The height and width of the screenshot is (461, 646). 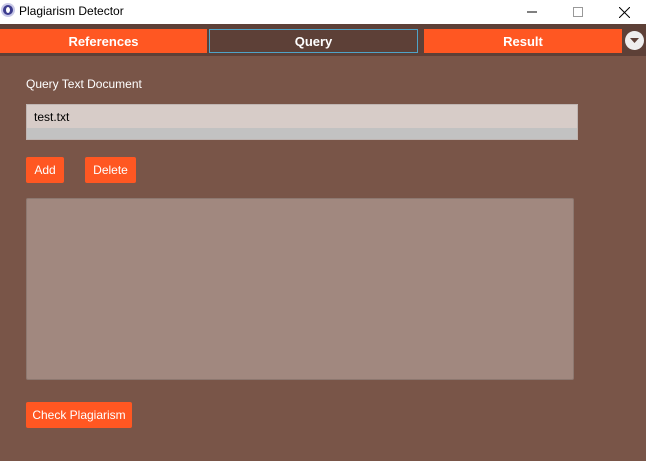 I want to click on close-button, so click(x=623, y=12).